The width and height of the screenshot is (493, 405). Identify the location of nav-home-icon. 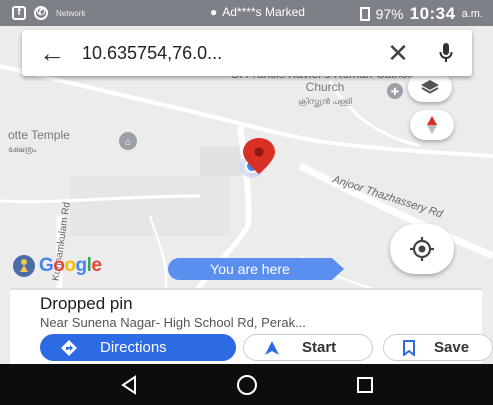
(247, 385).